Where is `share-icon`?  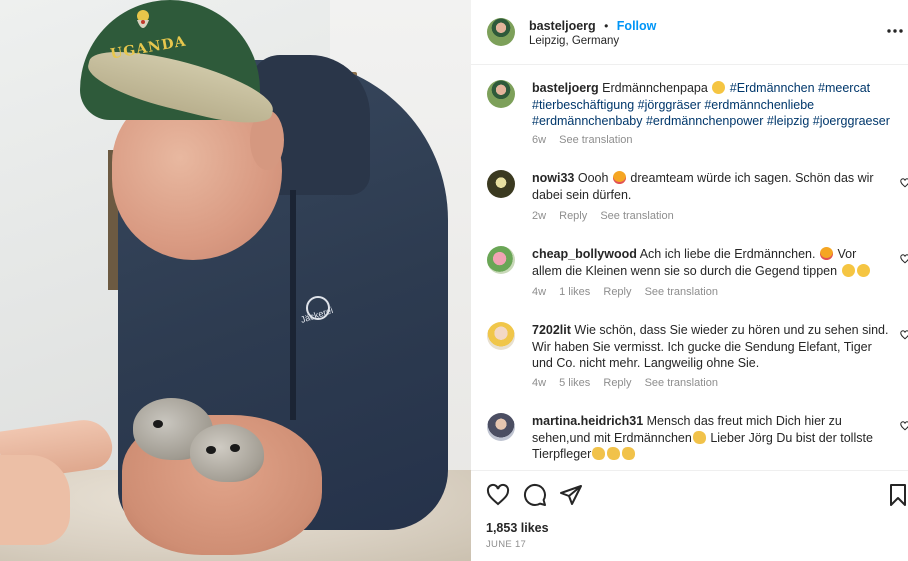
share-icon is located at coordinates (571, 495).